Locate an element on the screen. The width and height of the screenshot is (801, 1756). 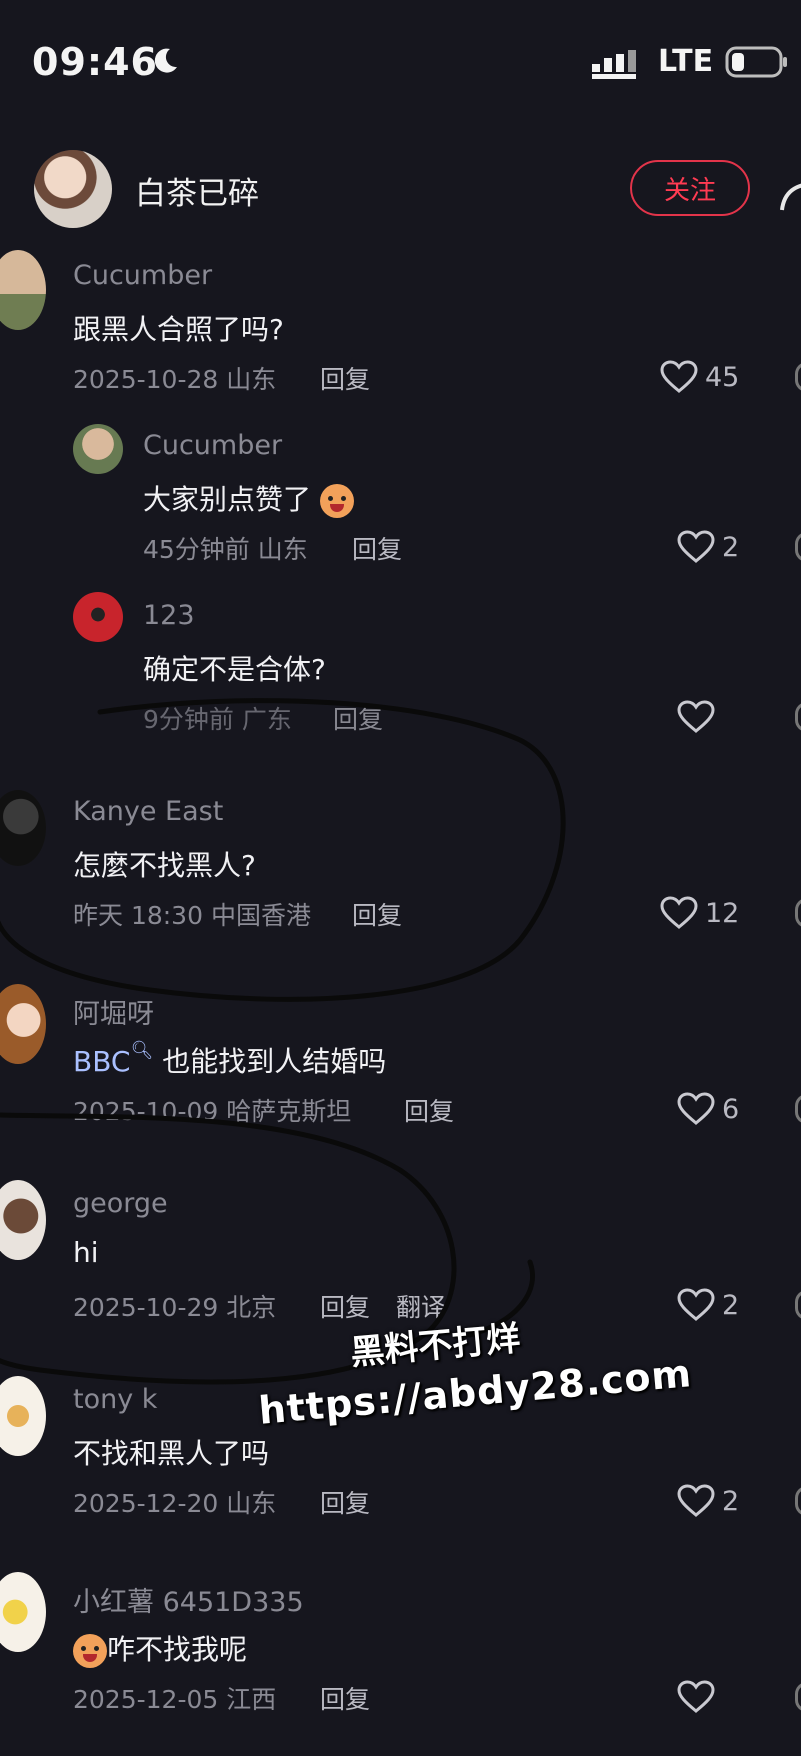
comment-time: 9分钟前 is located at coordinates (188, 719).